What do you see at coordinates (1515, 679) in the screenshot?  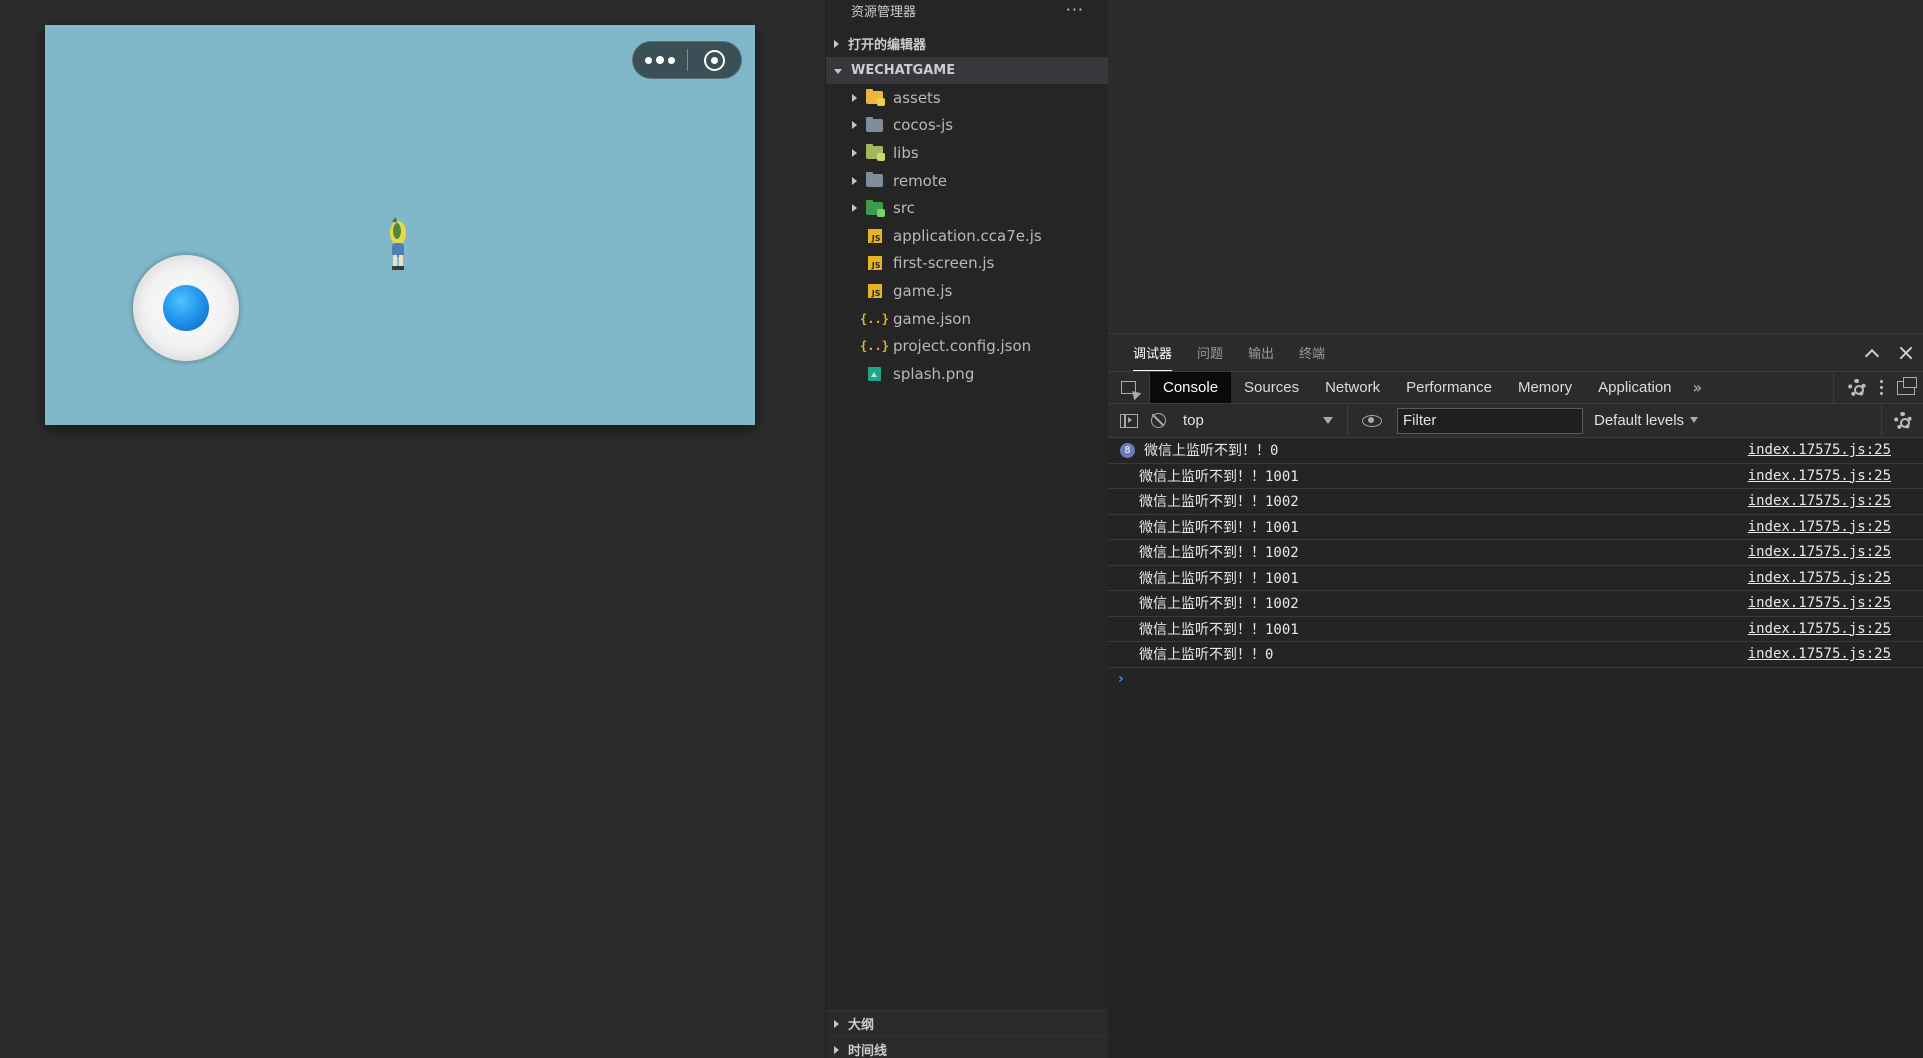 I see `console-prompt: ›` at bounding box center [1515, 679].